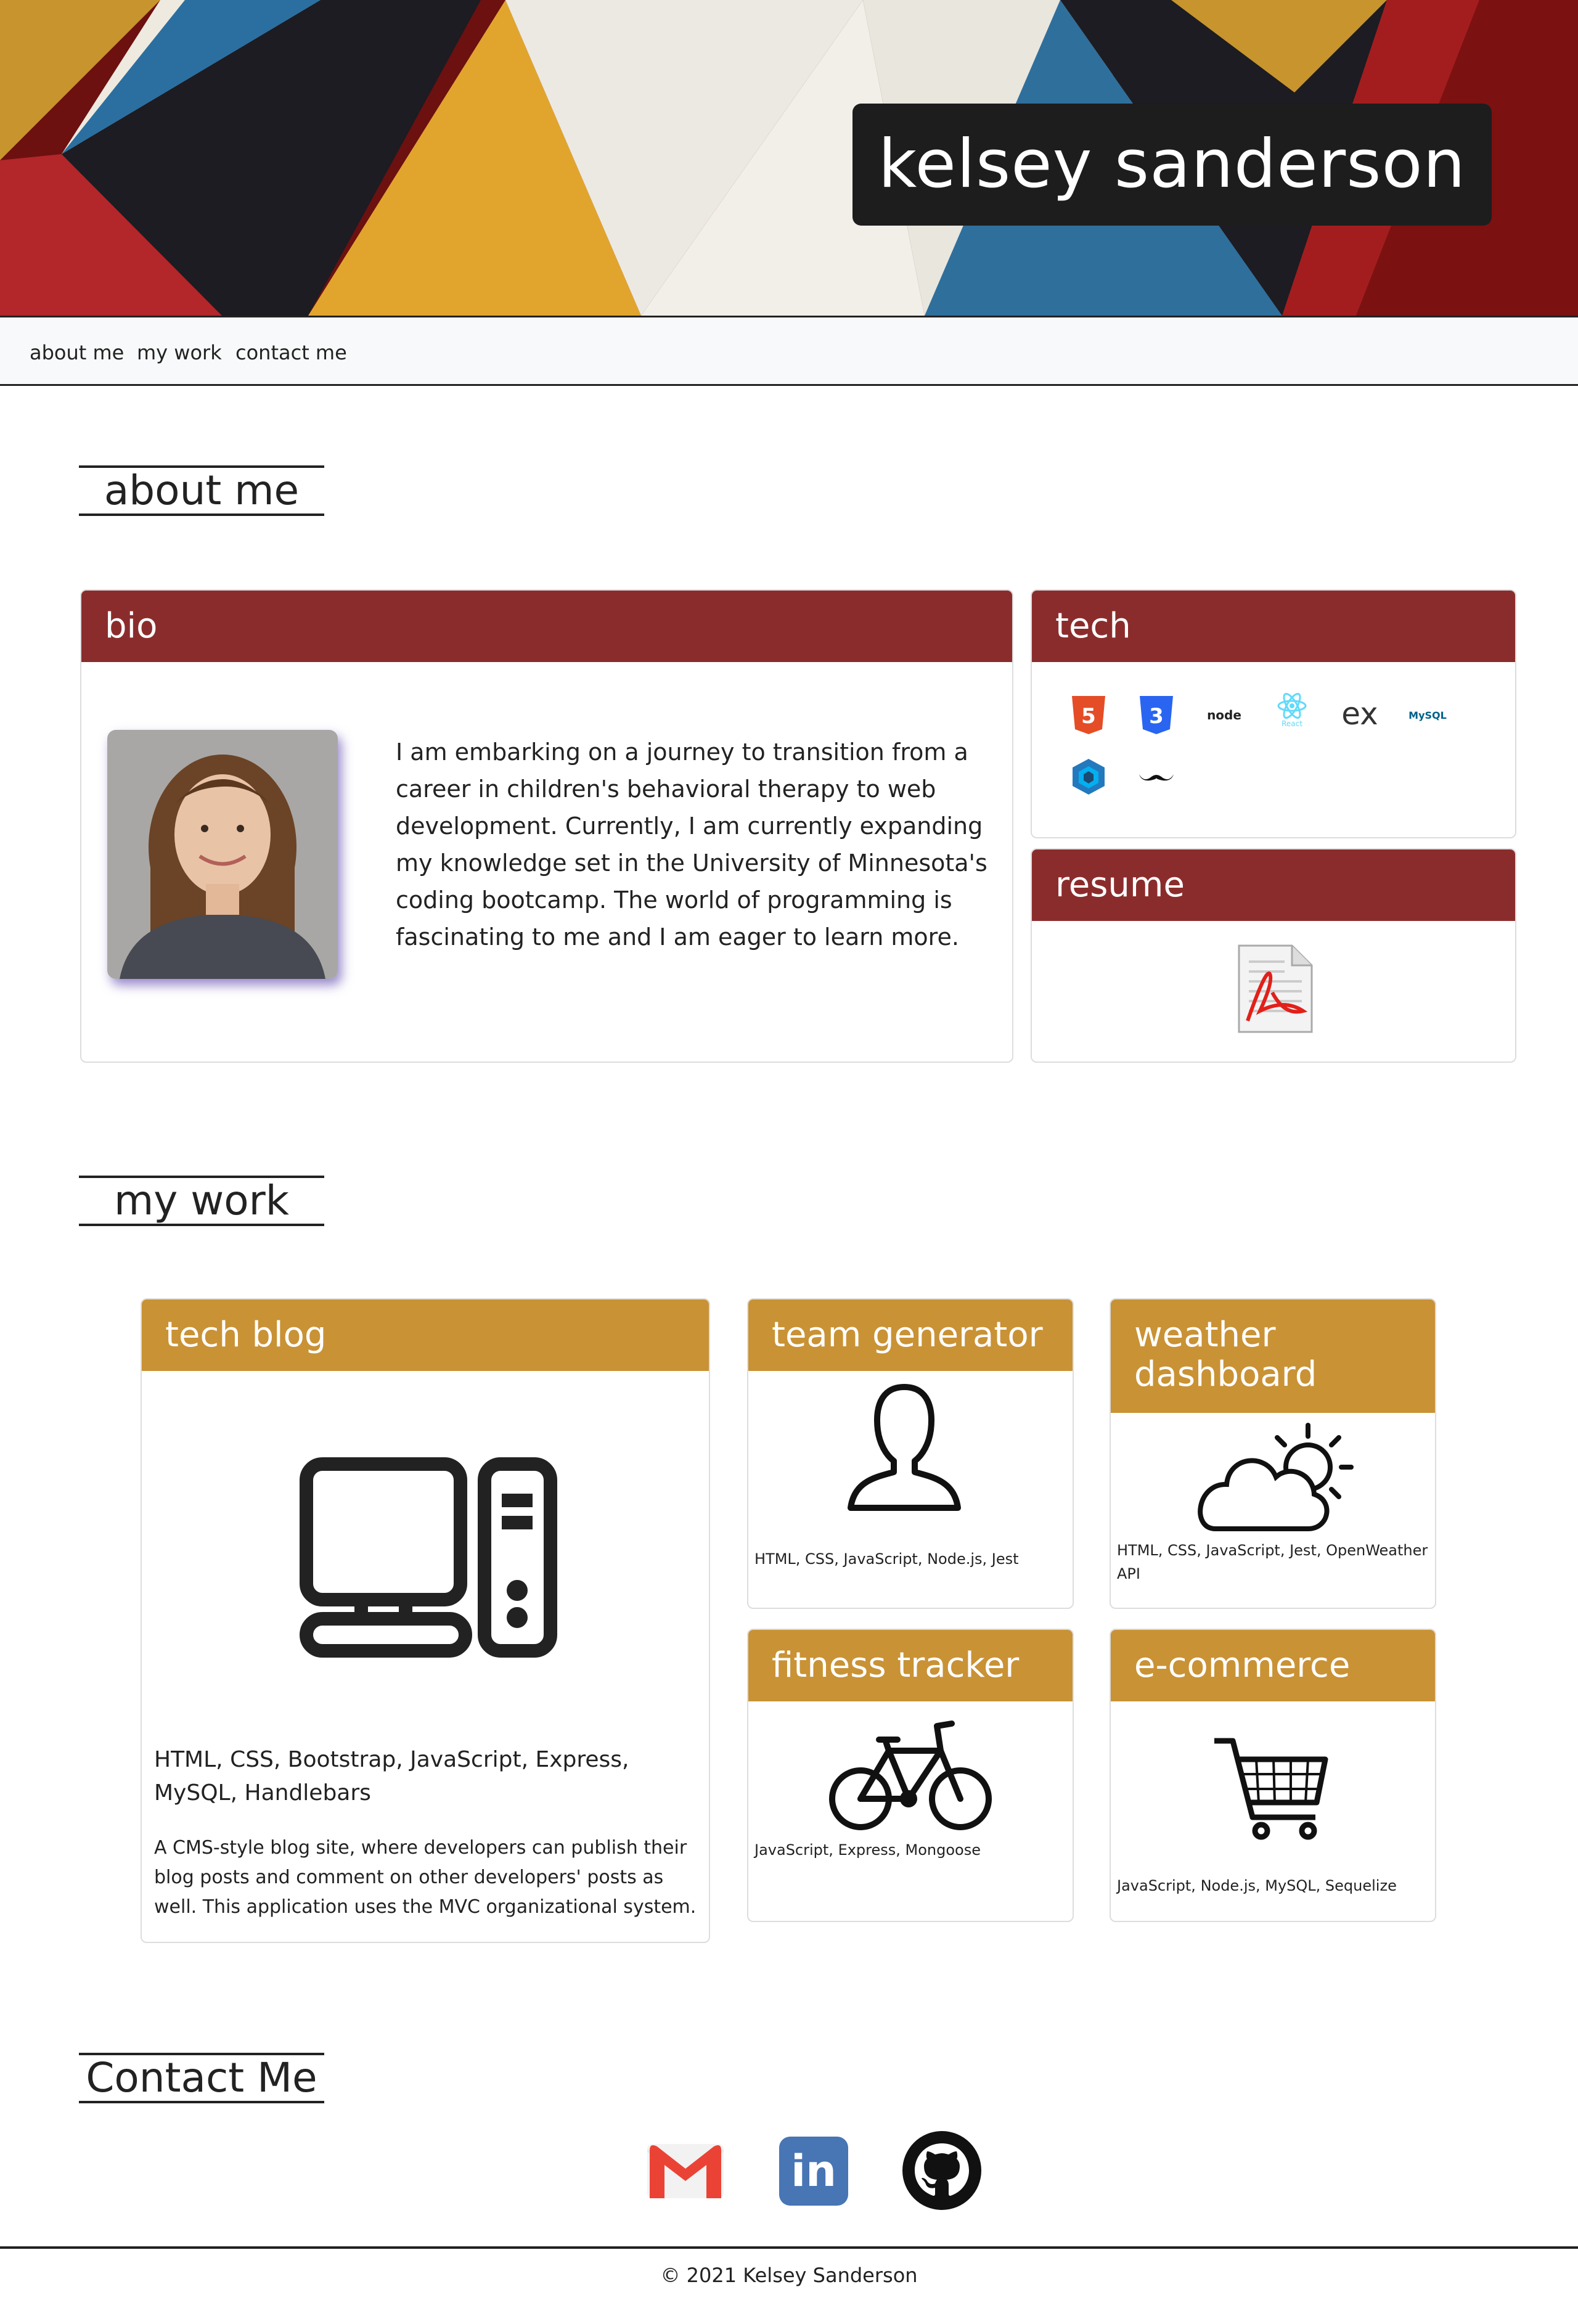 This screenshot has height=2324, width=1578. Describe the element at coordinates (1273, 1666) in the screenshot. I see `project-title: e-commerce` at that location.